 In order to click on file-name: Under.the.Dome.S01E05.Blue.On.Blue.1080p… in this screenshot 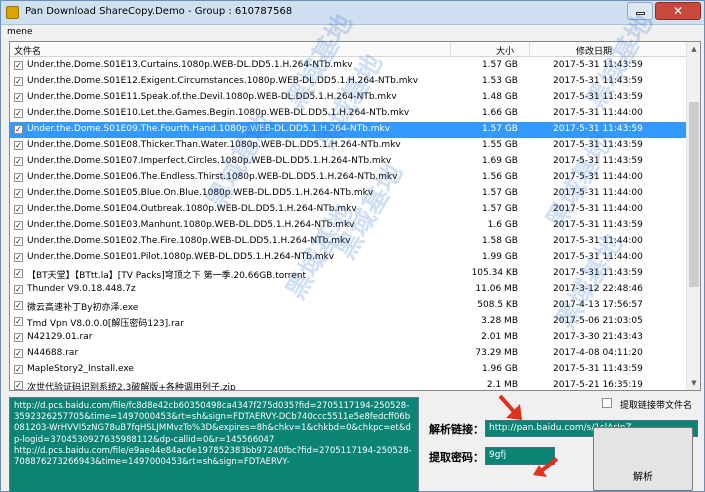, I will do `click(200, 193)`.